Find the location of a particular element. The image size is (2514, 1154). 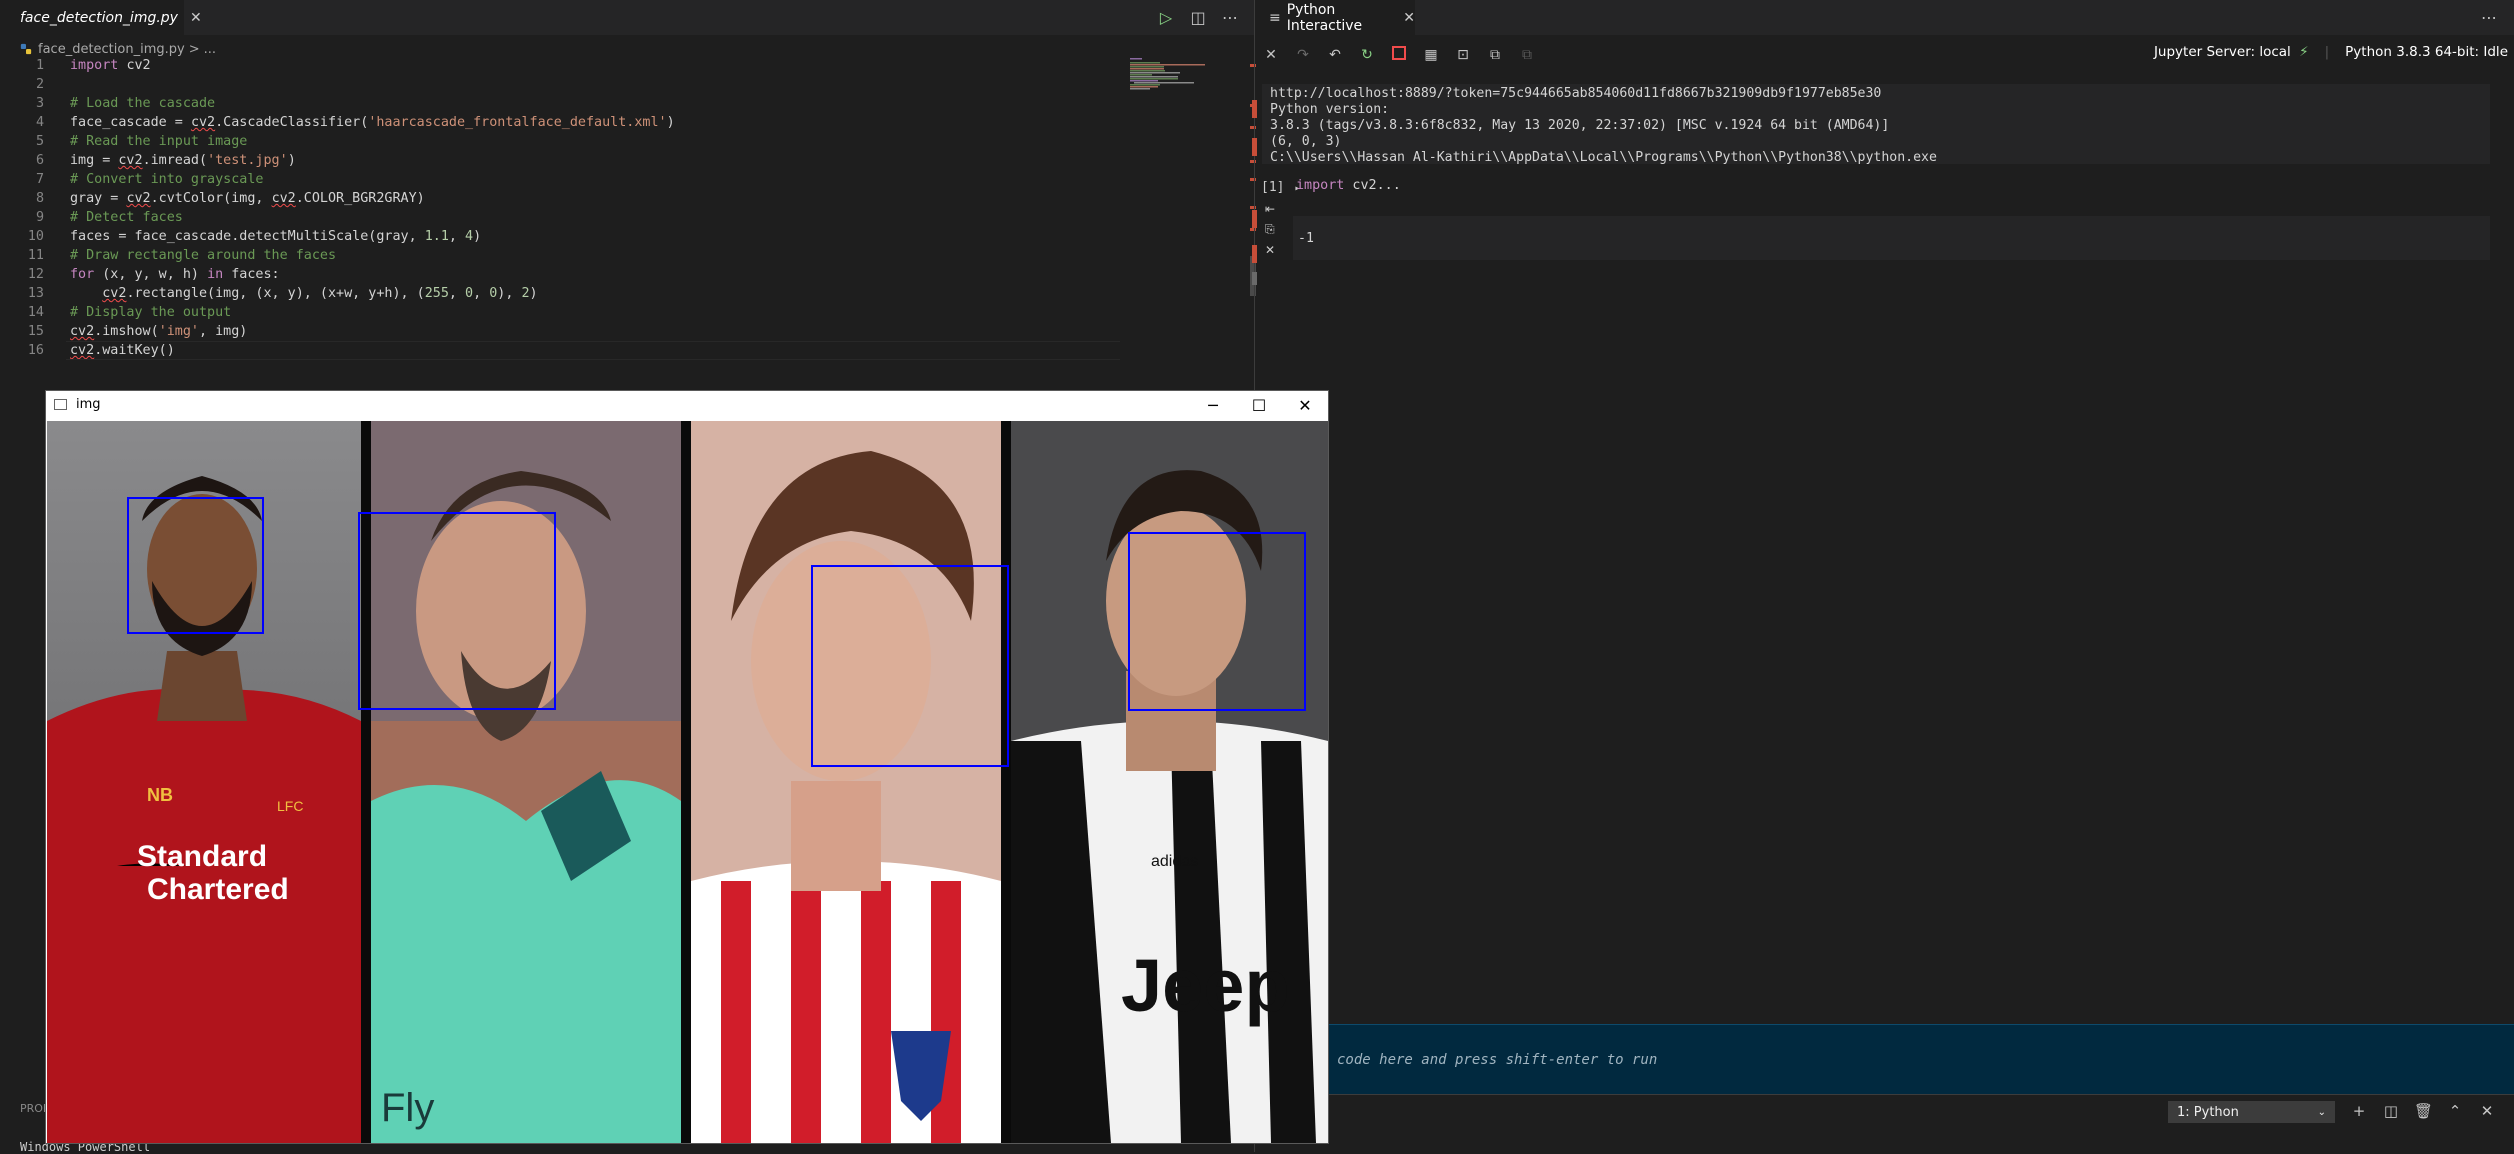

close-panel-icon: ✕ is located at coordinates (2487, 1111).